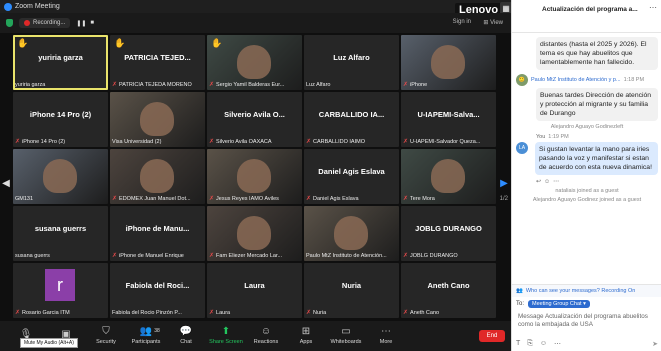  I want to click on pause-recording-icon: ❚❚, so click(81, 23).